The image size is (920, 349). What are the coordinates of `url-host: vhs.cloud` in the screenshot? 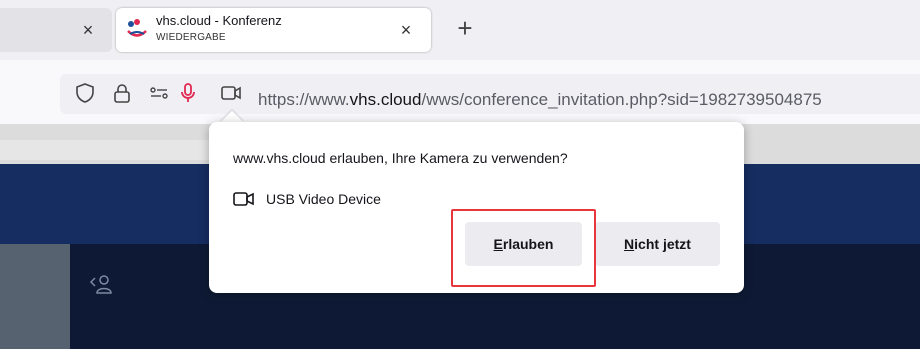 It's located at (385, 99).